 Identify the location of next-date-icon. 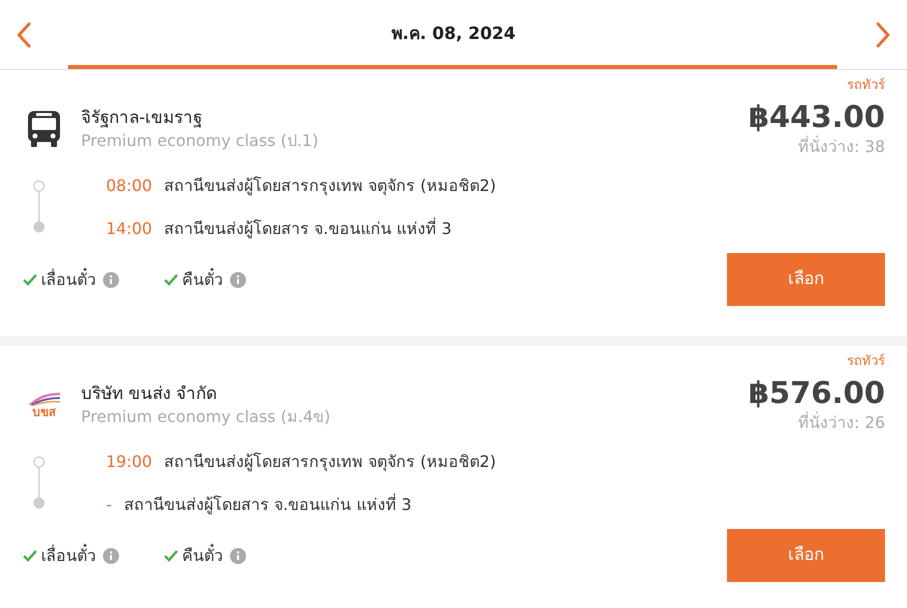
(883, 35).